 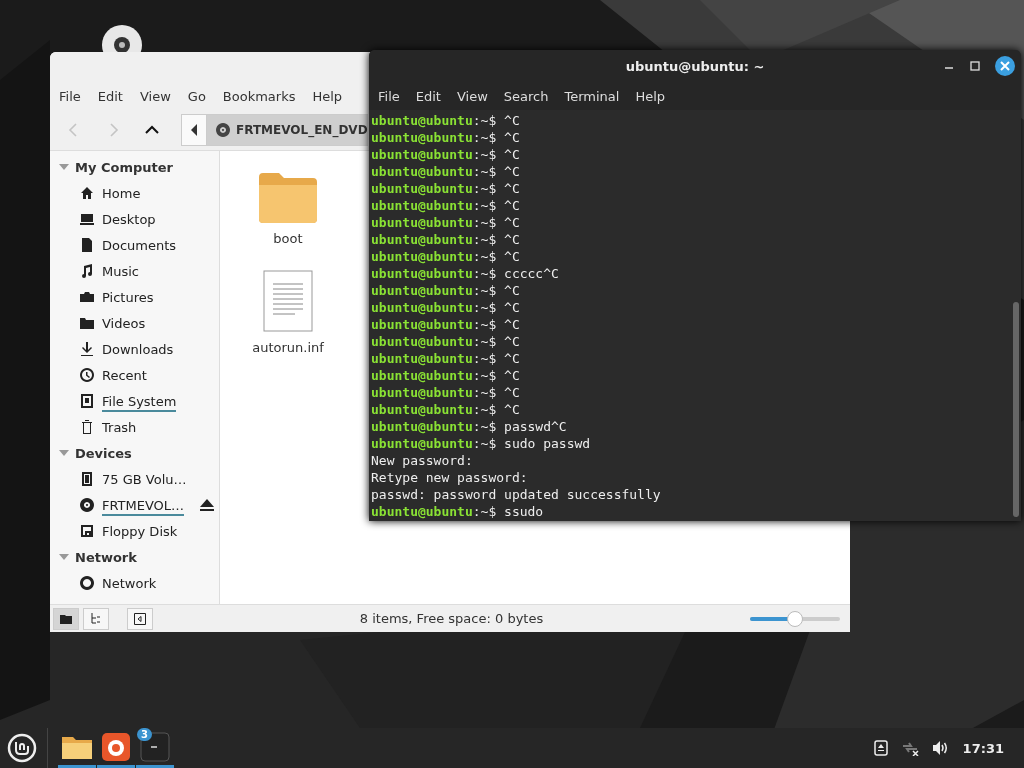 I want to click on sidebar-icon, so click(x=140, y=618).